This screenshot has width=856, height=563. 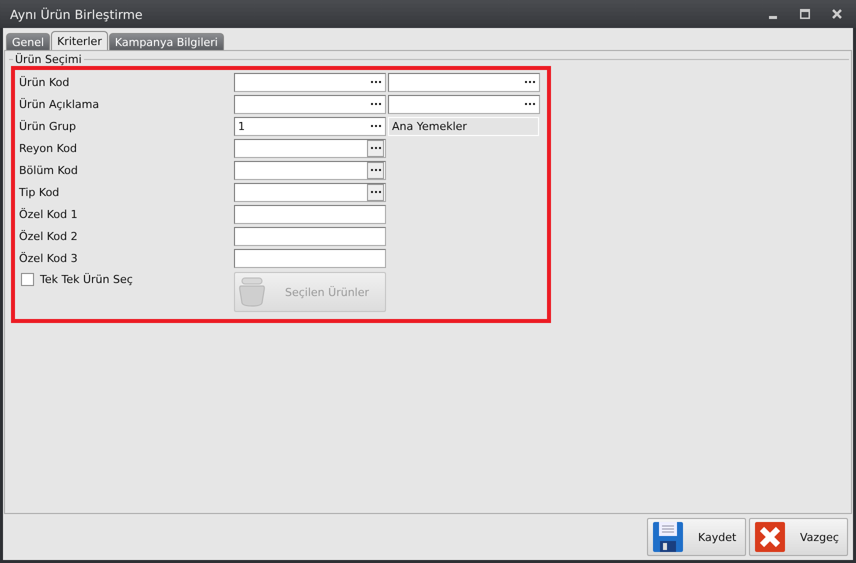 I want to click on cancel-button: Vazgeç, so click(x=798, y=537).